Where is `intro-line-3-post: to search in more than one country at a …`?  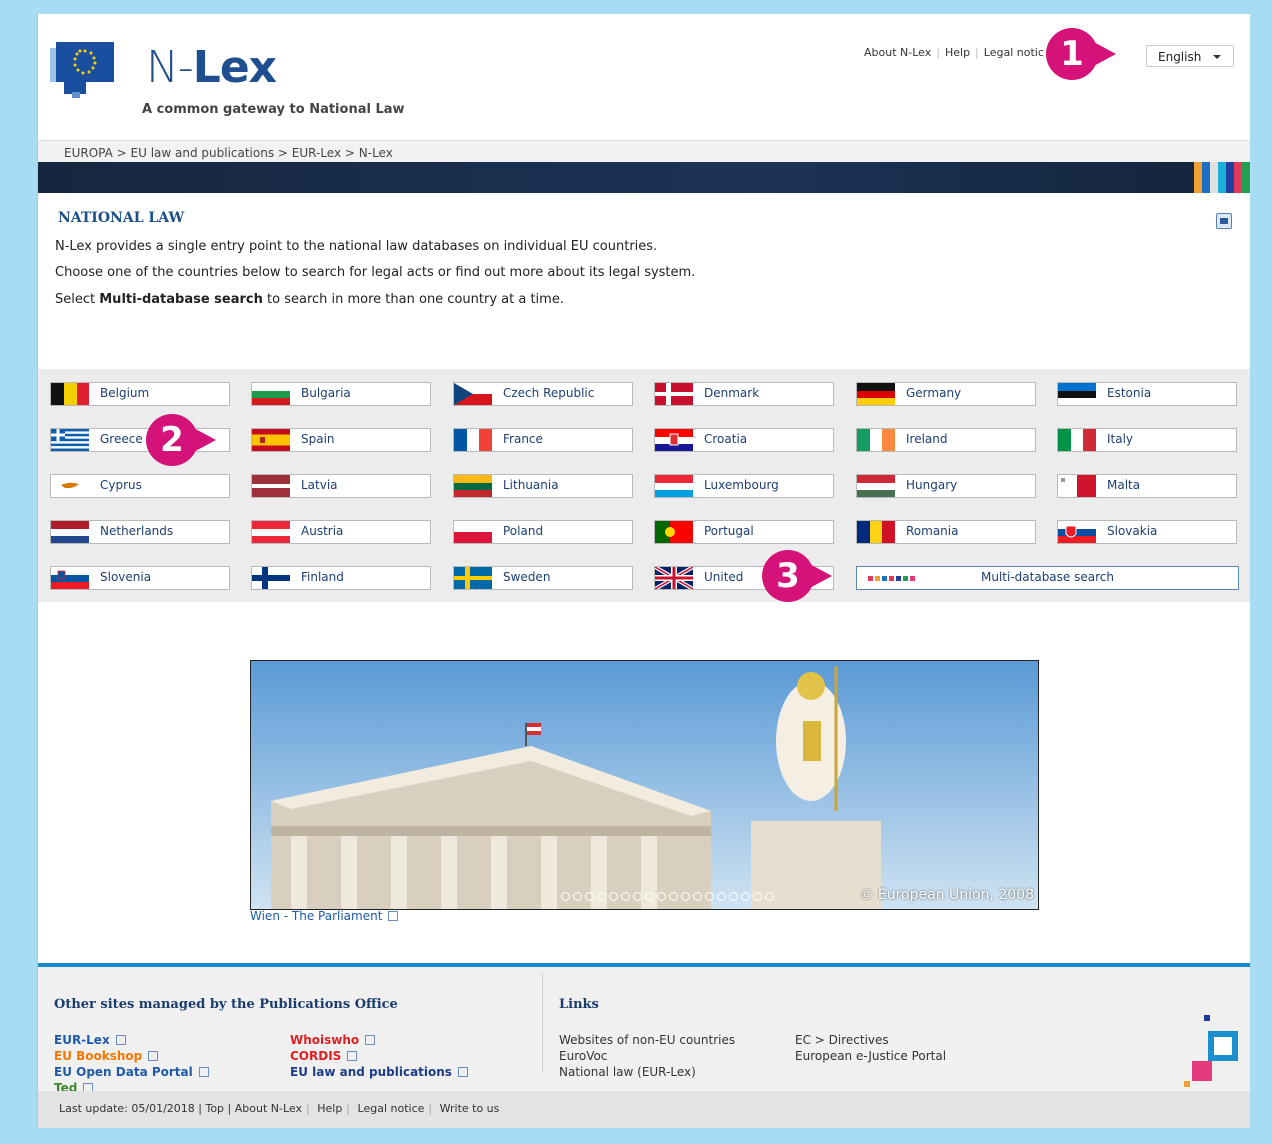 intro-line-3-post: to search in more than one country at a … is located at coordinates (413, 299).